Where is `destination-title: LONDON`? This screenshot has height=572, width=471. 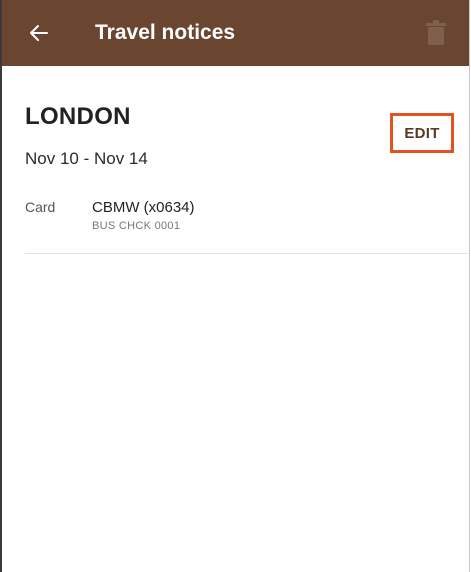 destination-title: LONDON is located at coordinates (78, 116).